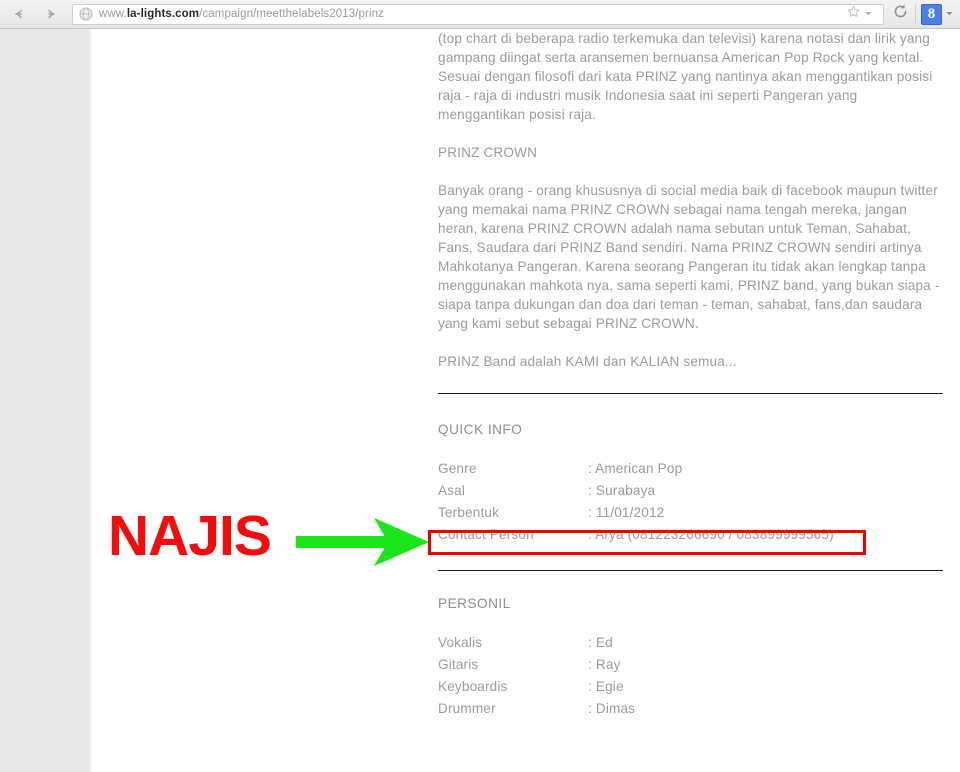 This screenshot has width=960, height=772. I want to click on table-row: Terbentuk : 11/01/2012, so click(636, 513).